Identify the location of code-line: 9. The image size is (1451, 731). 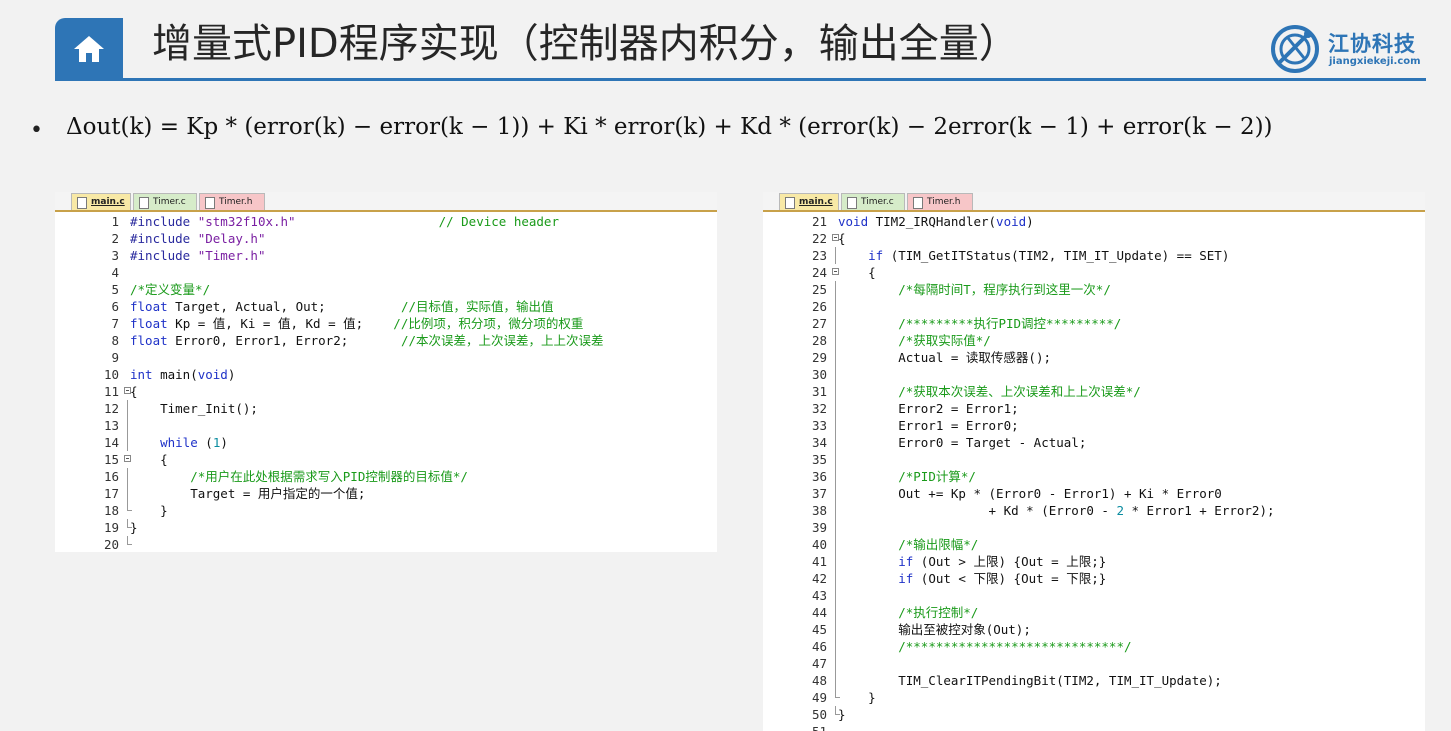
(386, 357).